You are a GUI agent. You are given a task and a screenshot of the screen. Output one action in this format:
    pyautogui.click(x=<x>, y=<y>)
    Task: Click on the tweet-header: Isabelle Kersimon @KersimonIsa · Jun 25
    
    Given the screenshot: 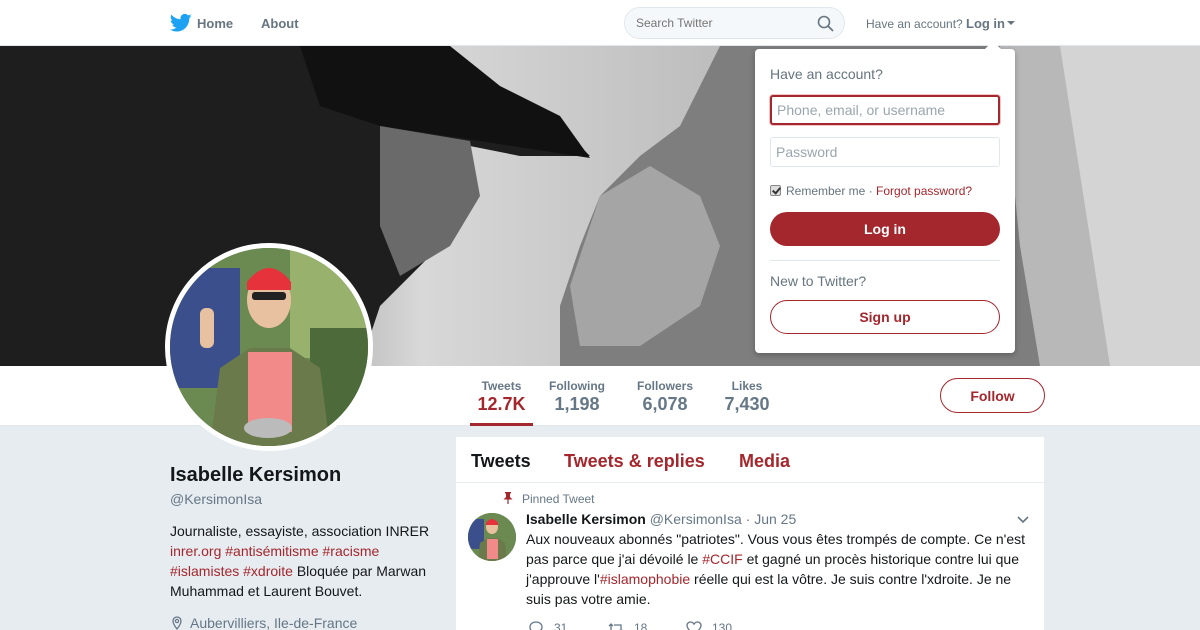 What is the action you would take?
    pyautogui.click(x=661, y=519)
    